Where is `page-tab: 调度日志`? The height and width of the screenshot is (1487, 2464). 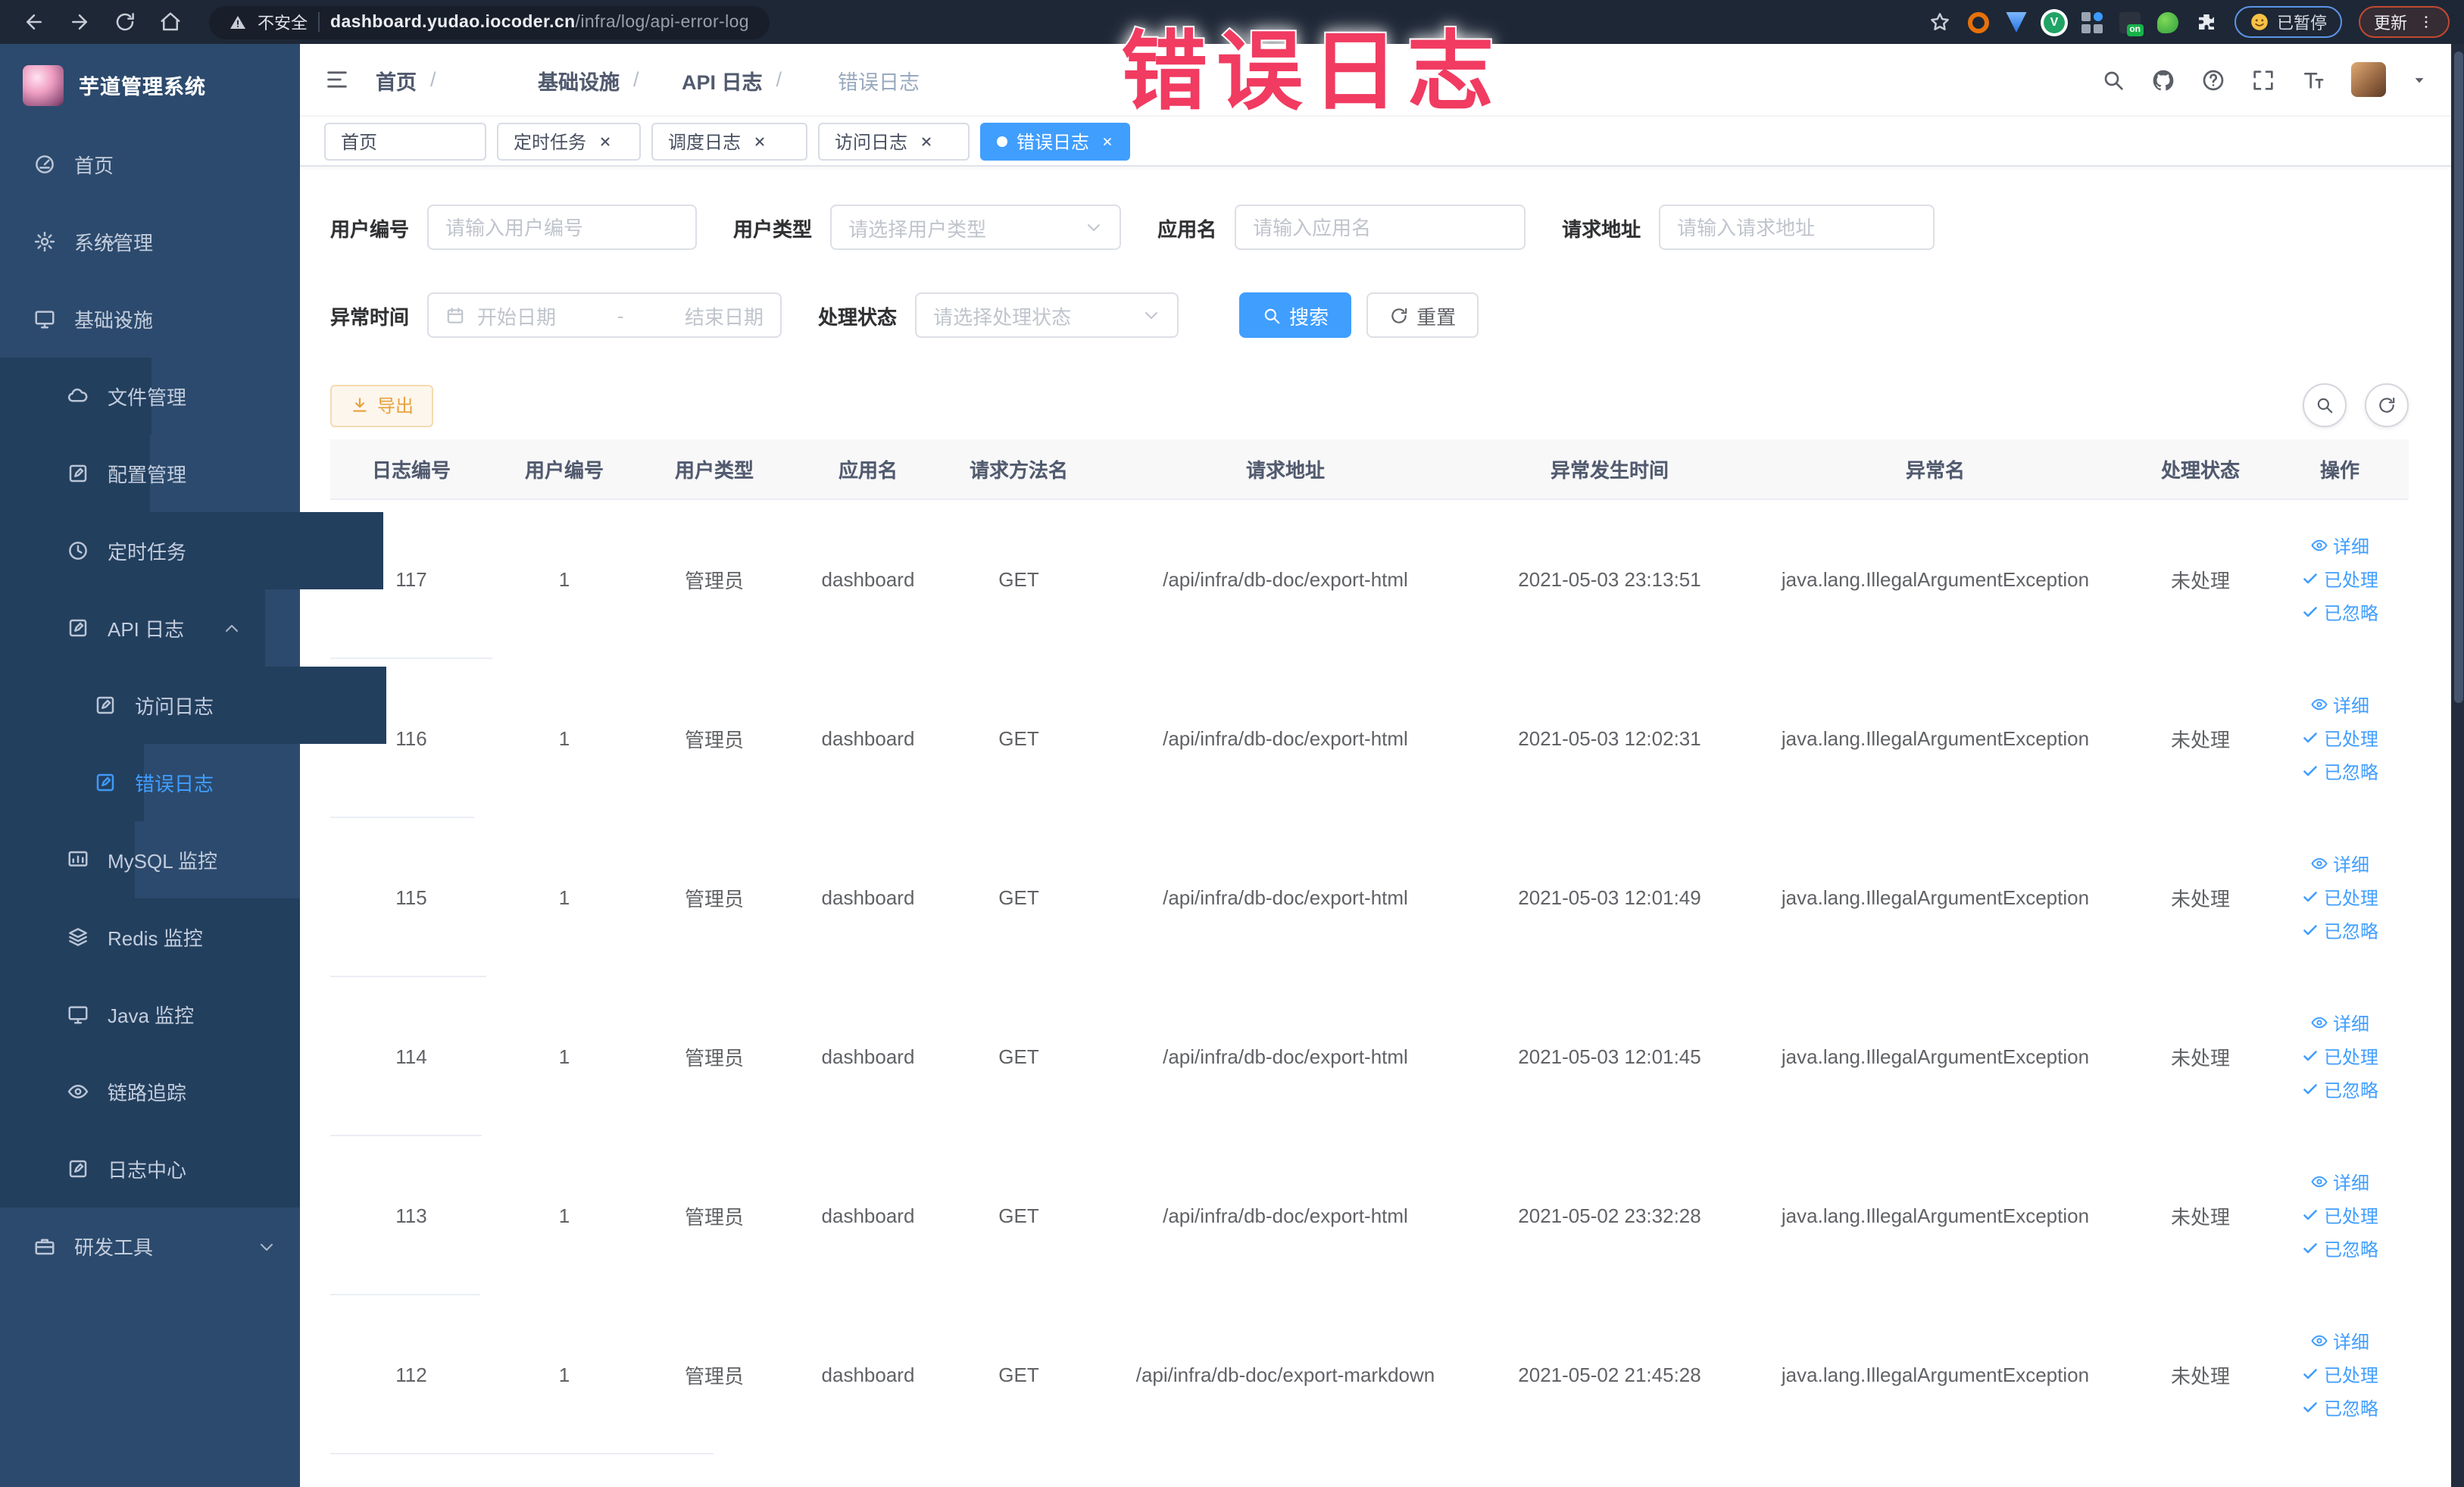
page-tab: 调度日志 is located at coordinates (729, 141).